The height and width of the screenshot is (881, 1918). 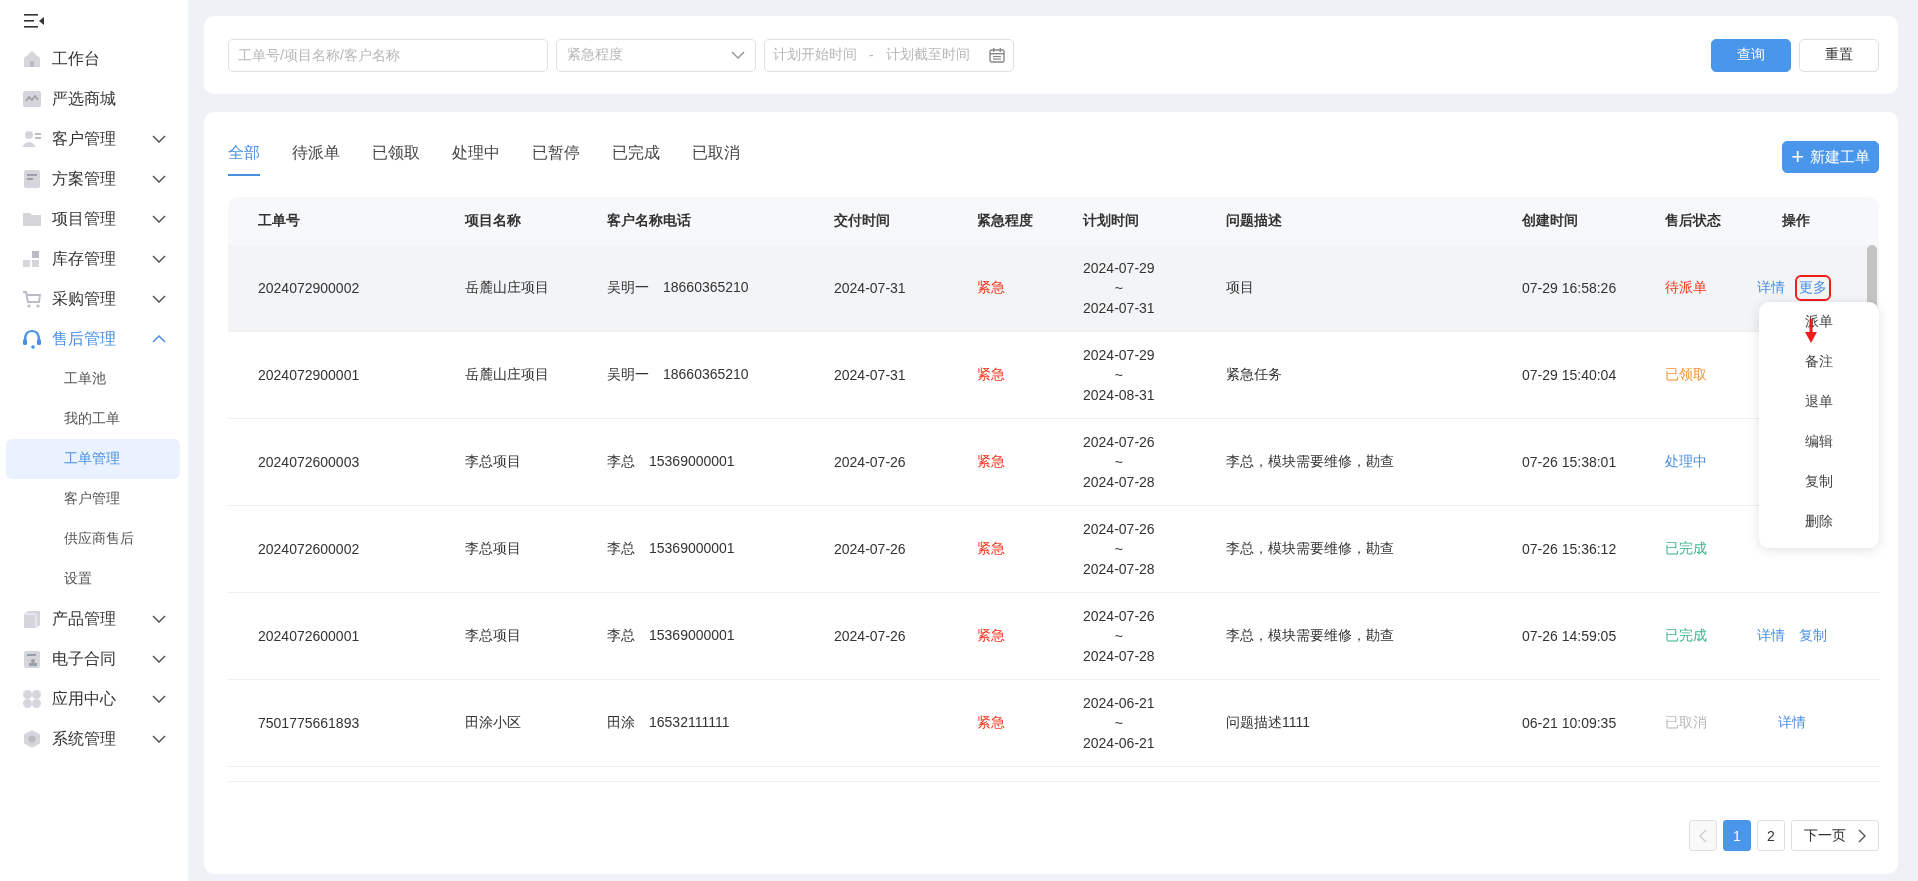 I want to click on nav-item: 库存管理, so click(x=94, y=259).